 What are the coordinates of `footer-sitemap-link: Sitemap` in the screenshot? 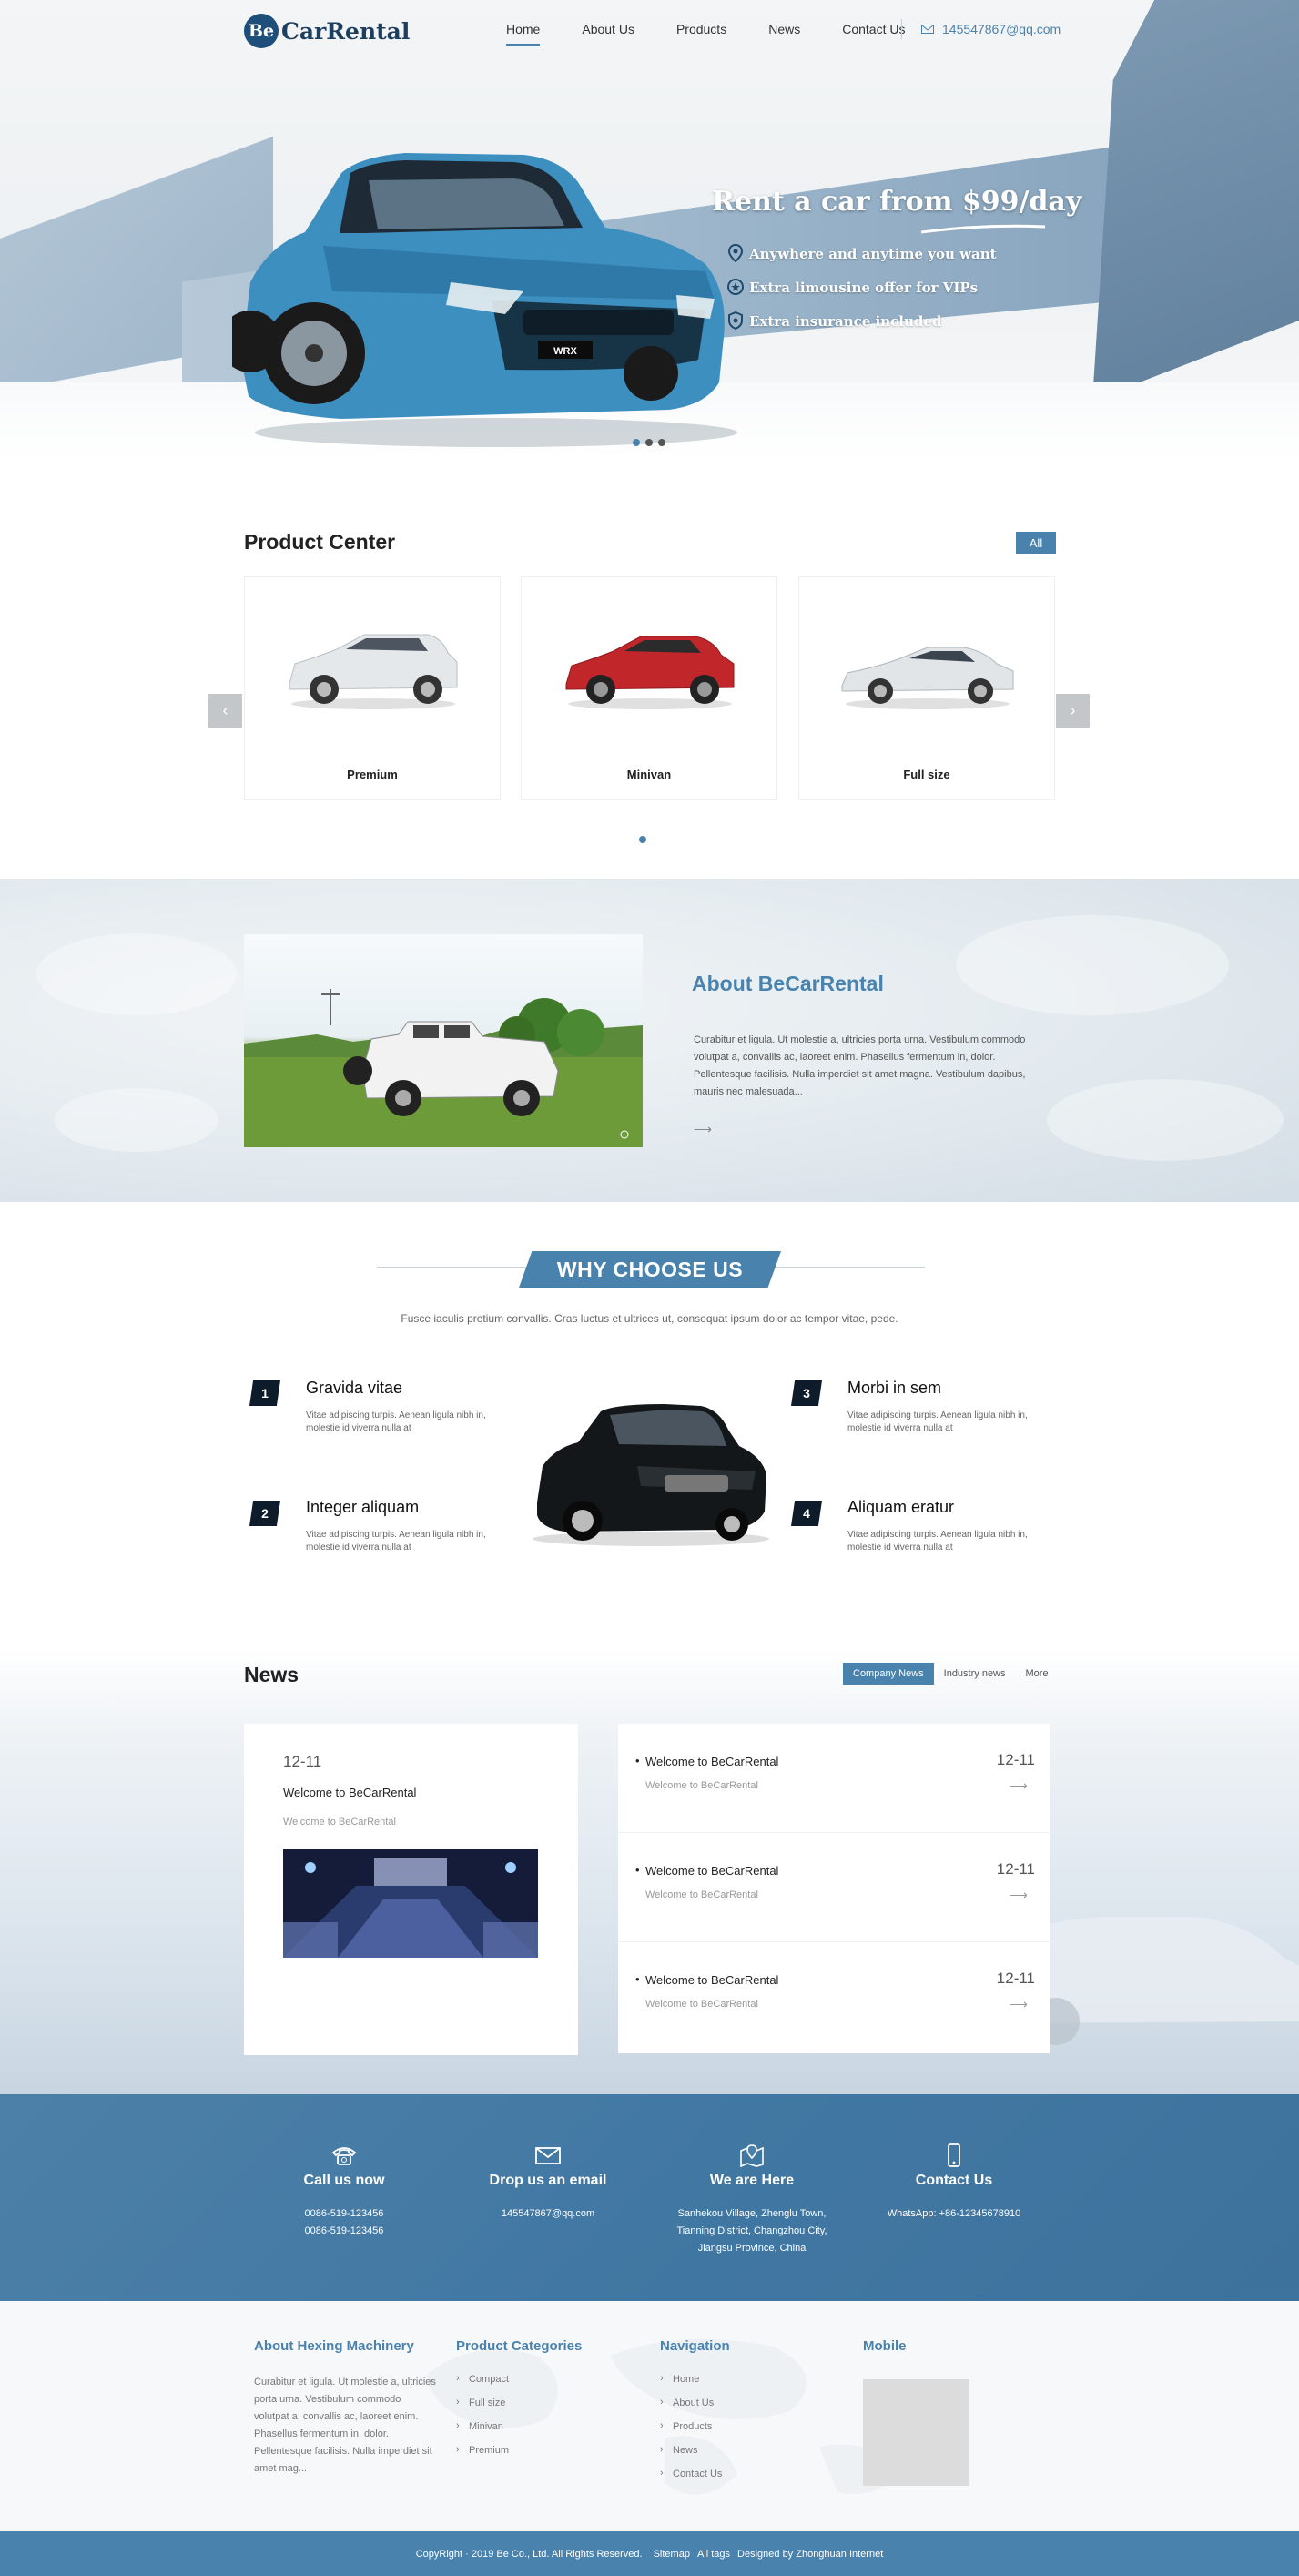 It's located at (672, 2554).